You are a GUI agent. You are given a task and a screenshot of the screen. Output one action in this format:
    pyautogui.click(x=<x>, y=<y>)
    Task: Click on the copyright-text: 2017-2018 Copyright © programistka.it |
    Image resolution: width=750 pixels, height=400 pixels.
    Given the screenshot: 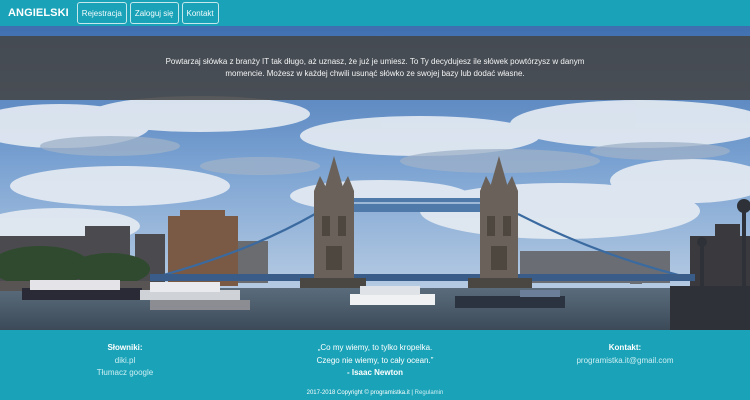 What is the action you would take?
    pyautogui.click(x=359, y=393)
    